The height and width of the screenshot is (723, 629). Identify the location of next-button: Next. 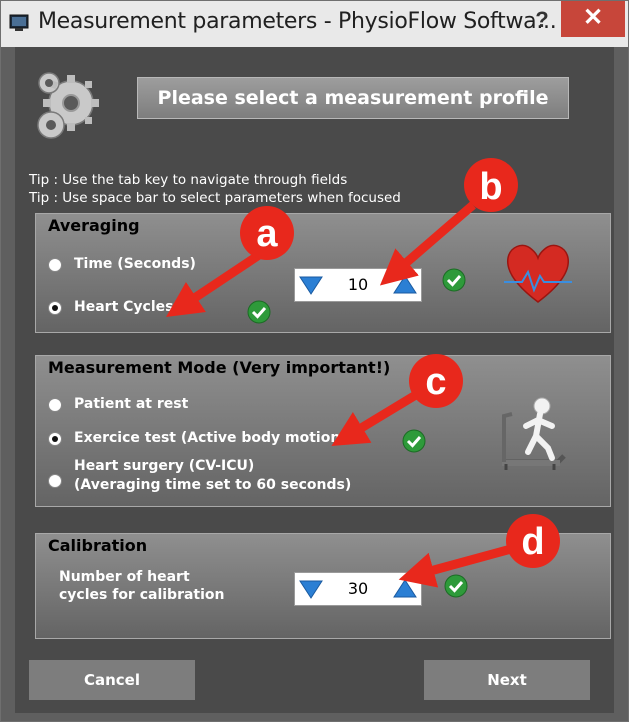
(507, 680).